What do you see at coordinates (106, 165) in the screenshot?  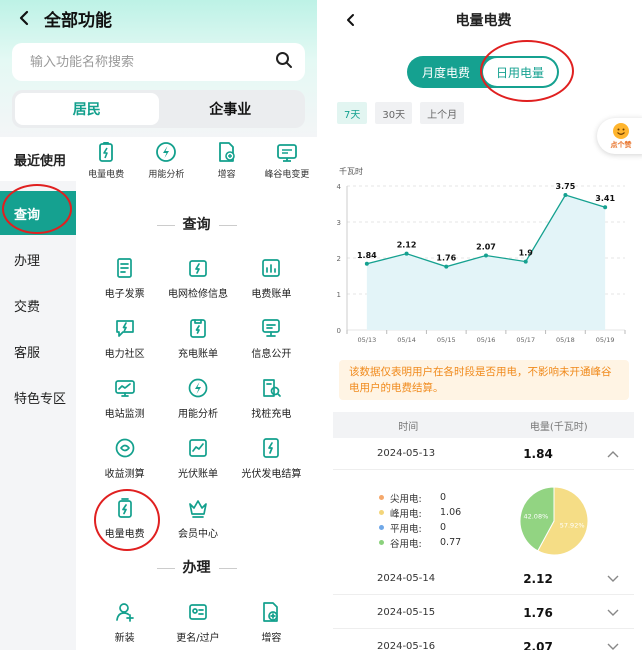 I see `recent-item-electricity-fee: 电量电费` at bounding box center [106, 165].